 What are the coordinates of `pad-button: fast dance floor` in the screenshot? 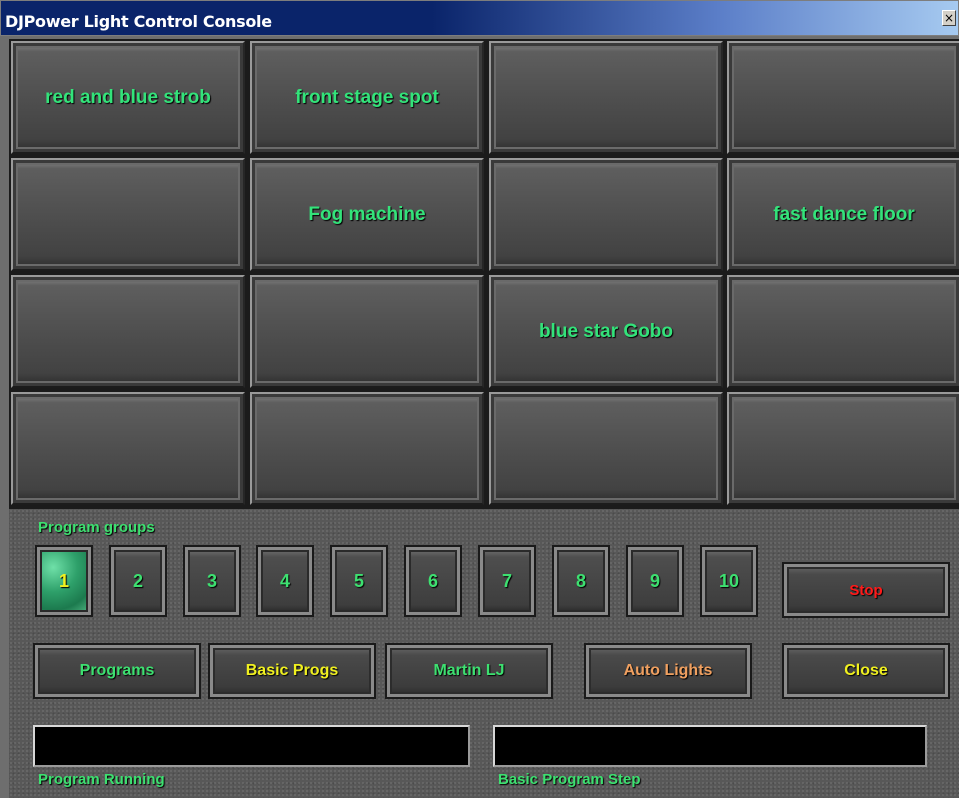 It's located at (843, 214).